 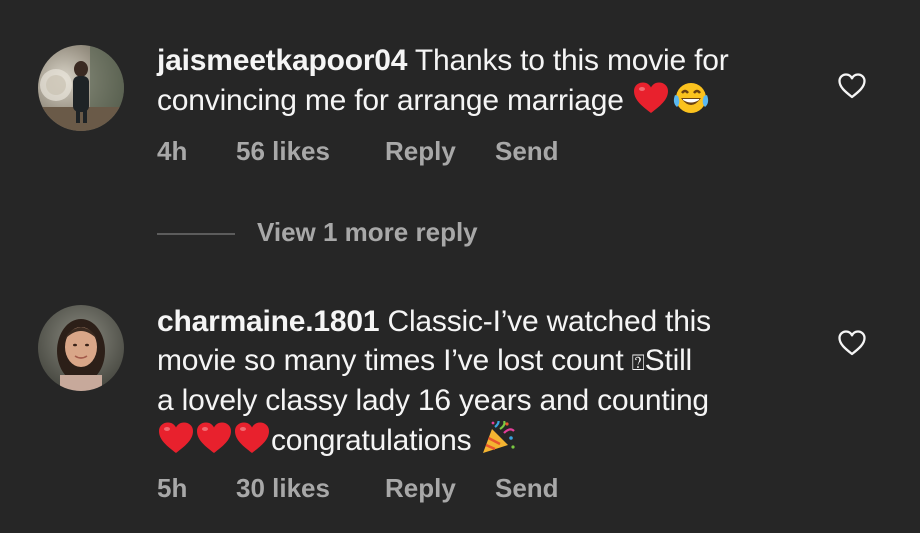 What do you see at coordinates (691, 103) in the screenshot?
I see `tears-of-joy-icon` at bounding box center [691, 103].